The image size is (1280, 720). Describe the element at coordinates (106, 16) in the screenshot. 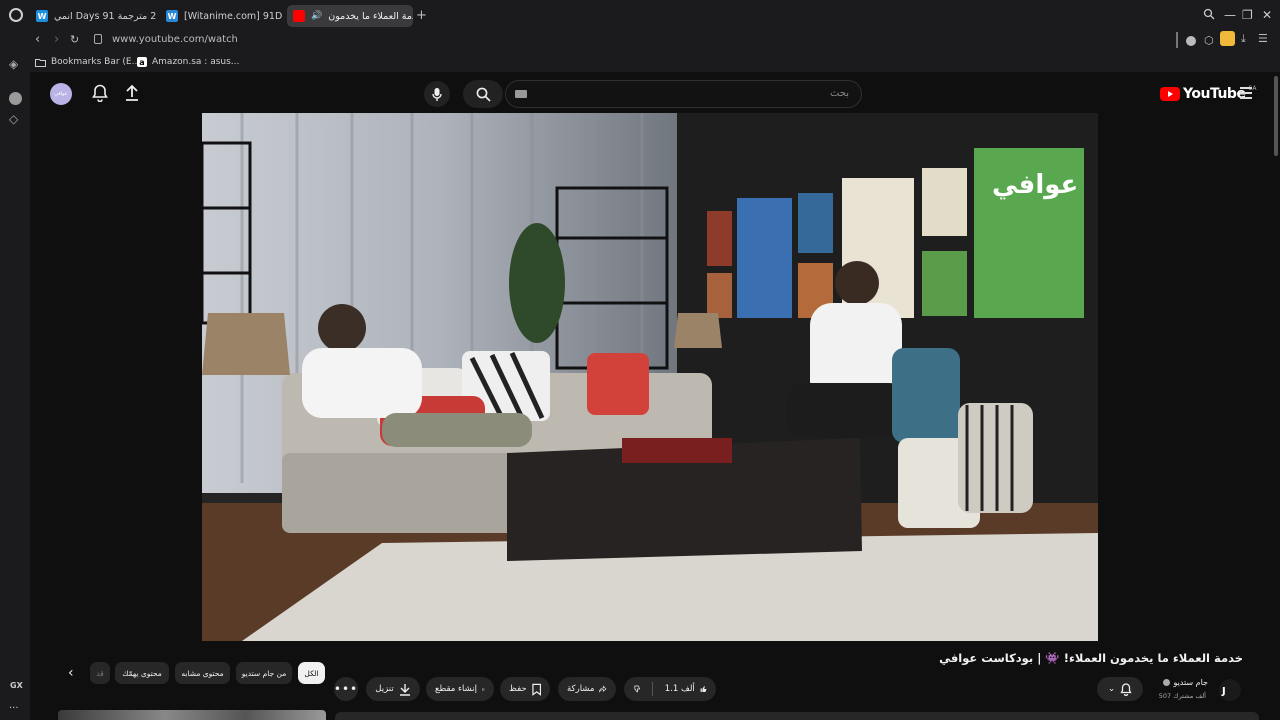

I see `tab-title: انمي Days 91 الحلقة 2 مترجمة` at that location.